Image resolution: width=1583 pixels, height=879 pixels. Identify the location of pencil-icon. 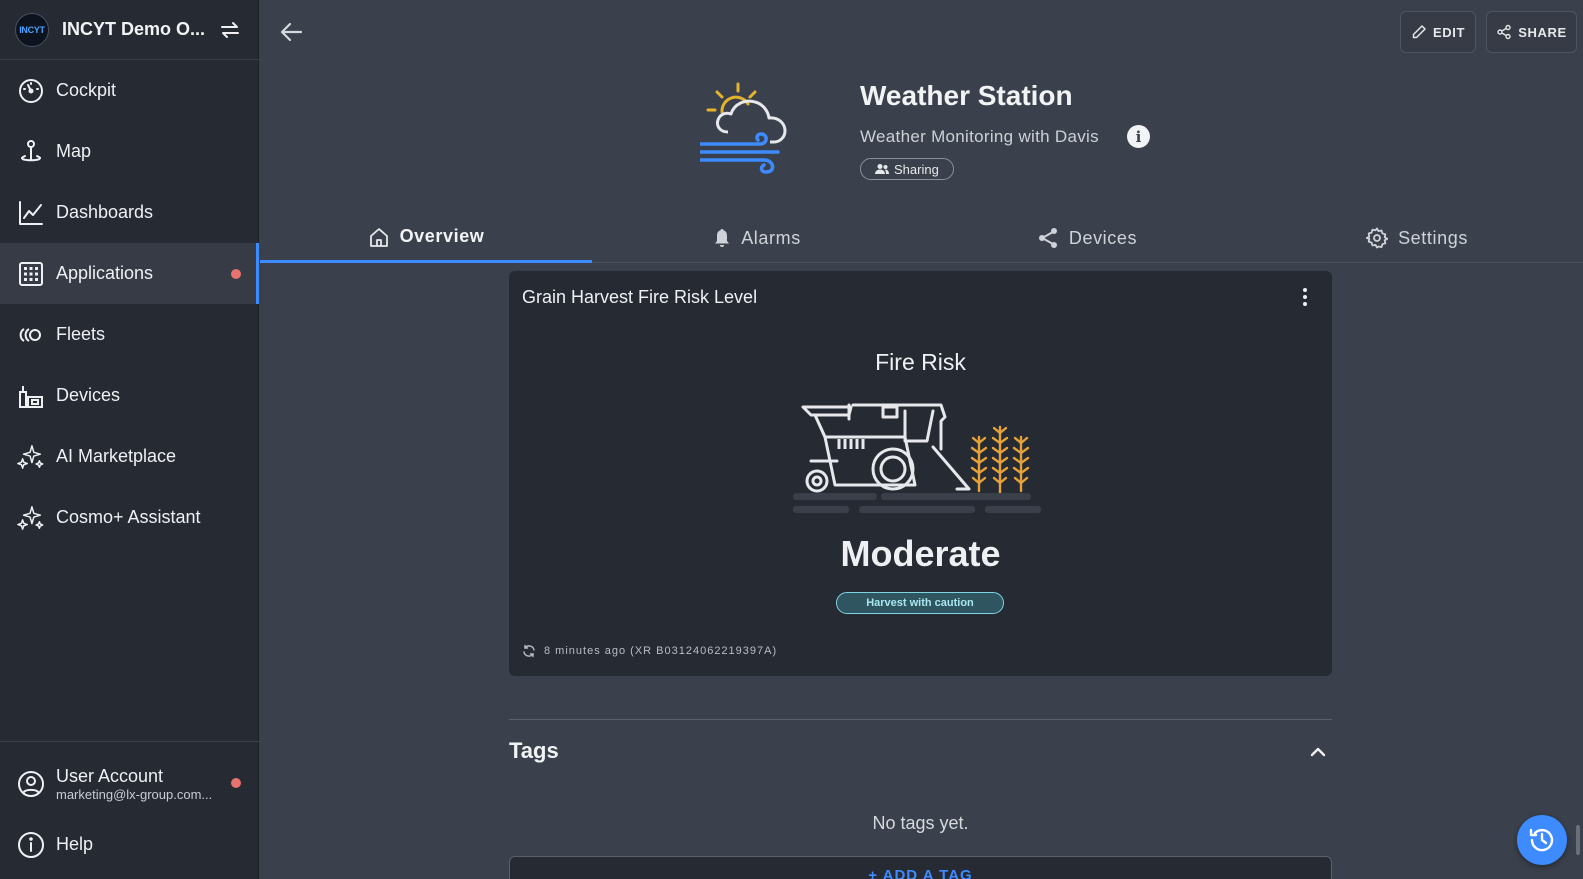
(1419, 32).